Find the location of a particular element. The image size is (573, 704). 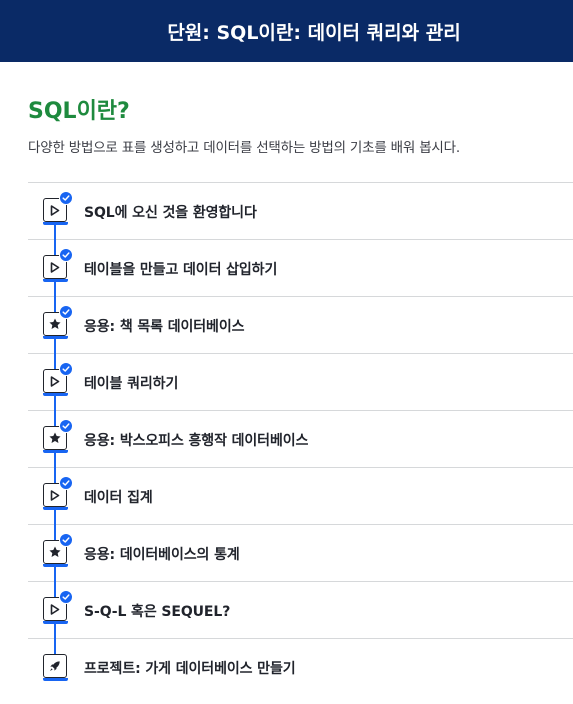

unit-header: 단원: SQL이란: 데이터 쿼리와 관리 is located at coordinates (286, 31).